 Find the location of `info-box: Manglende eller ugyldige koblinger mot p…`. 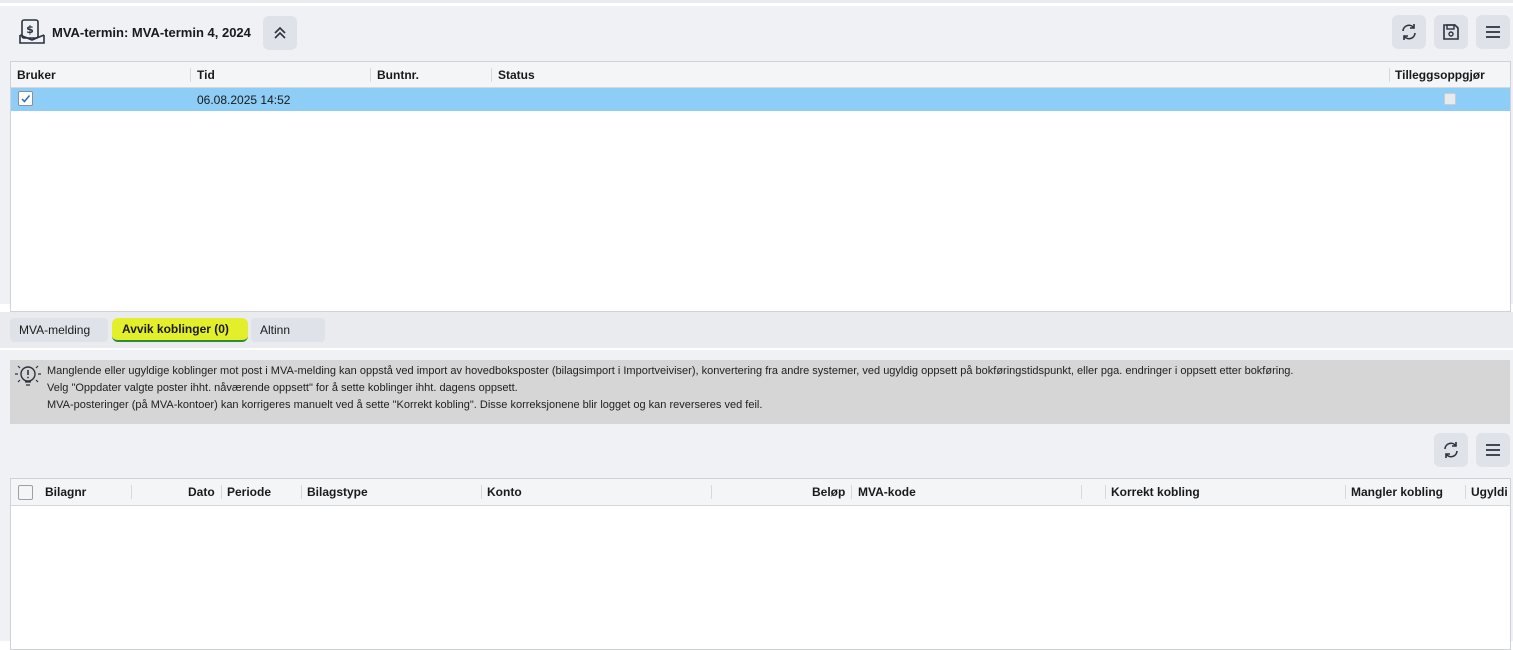

info-box: Manglende eller ugyldige koblinger mot p… is located at coordinates (760, 392).